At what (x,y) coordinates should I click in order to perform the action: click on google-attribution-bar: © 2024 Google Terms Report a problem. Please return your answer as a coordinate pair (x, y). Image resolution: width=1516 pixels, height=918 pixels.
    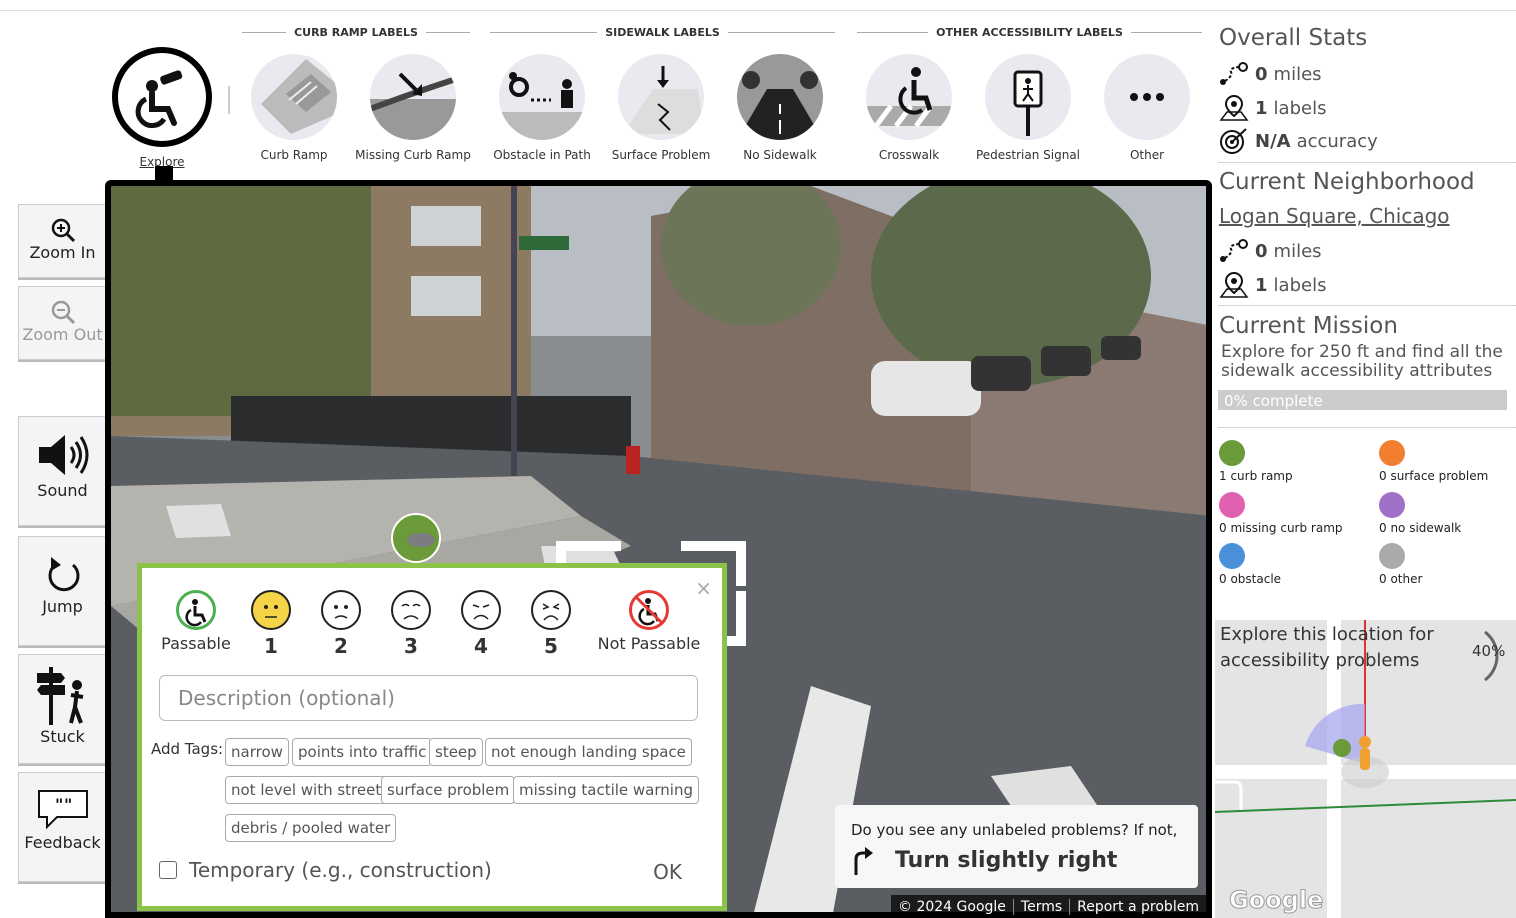
    Looking at the image, I should click on (1048, 906).